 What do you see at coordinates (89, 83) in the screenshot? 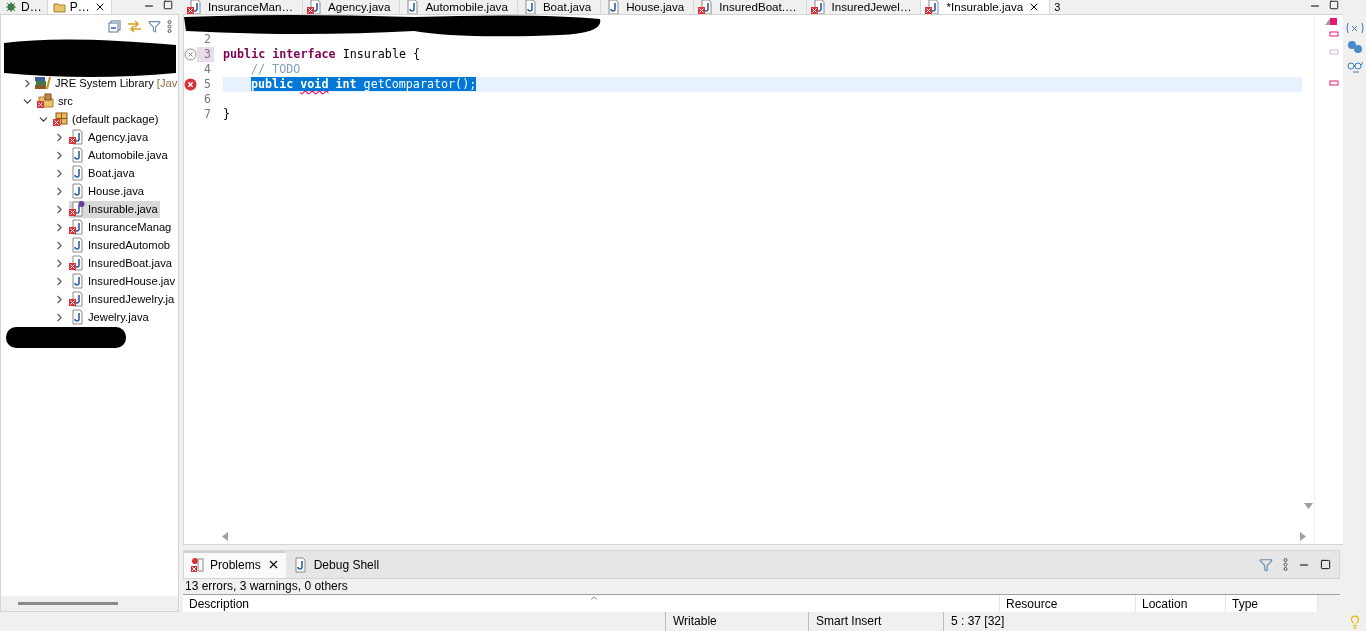
I see `tree-item: JRE System Library [Jav` at bounding box center [89, 83].